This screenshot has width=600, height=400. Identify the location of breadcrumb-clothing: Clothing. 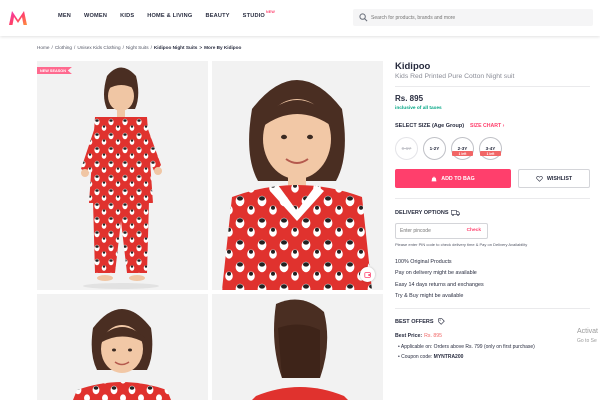
(63, 47).